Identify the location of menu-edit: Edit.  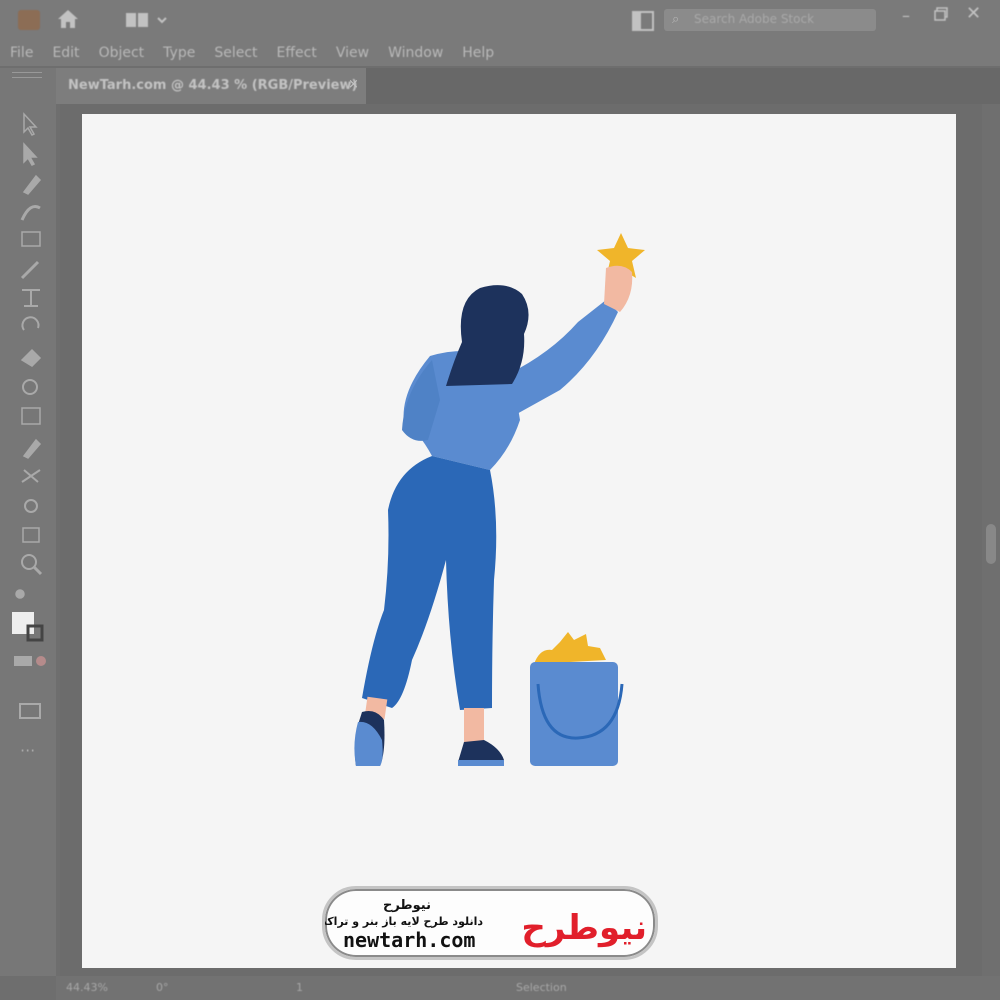
(65, 53).